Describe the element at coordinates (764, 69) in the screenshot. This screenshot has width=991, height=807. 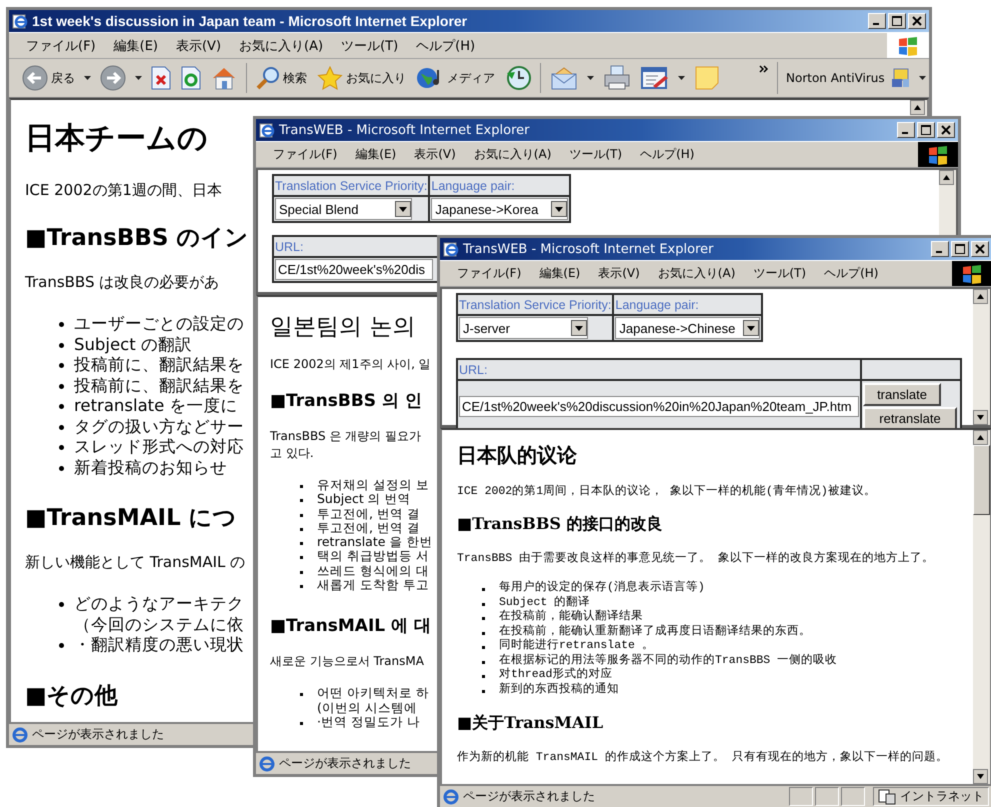
I see `chevron-icon` at that location.